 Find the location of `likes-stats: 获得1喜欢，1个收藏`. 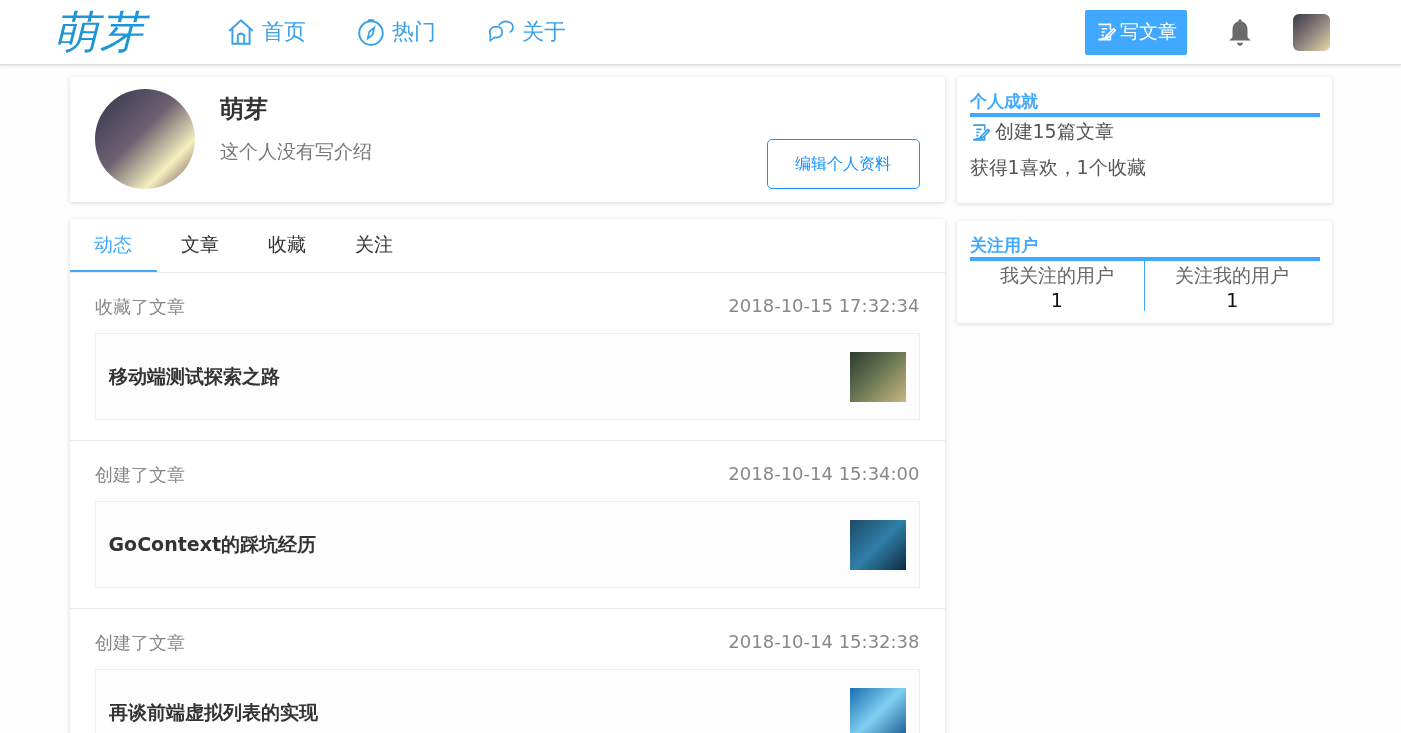

likes-stats: 获得1喜欢，1个收藏 is located at coordinates (1058, 167).